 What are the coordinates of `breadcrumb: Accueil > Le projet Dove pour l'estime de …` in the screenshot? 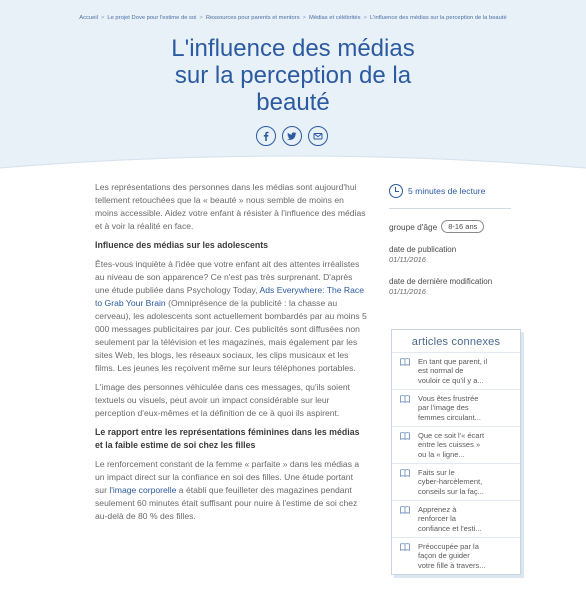 It's located at (293, 18).